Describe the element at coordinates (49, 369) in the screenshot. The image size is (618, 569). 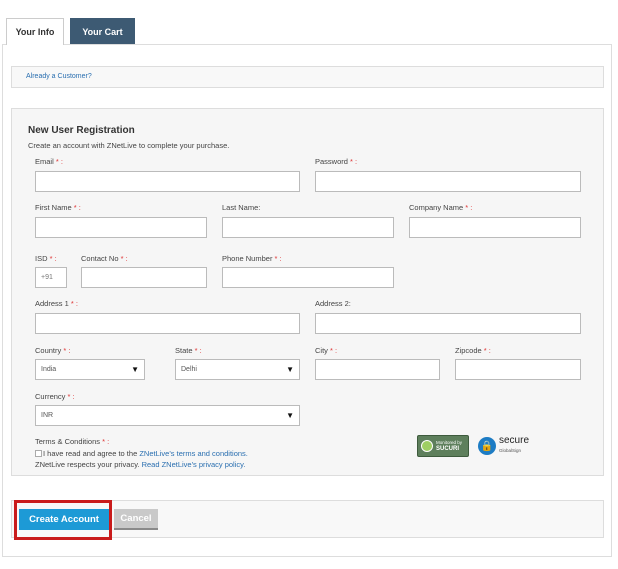
I see `country-value: India` at that location.